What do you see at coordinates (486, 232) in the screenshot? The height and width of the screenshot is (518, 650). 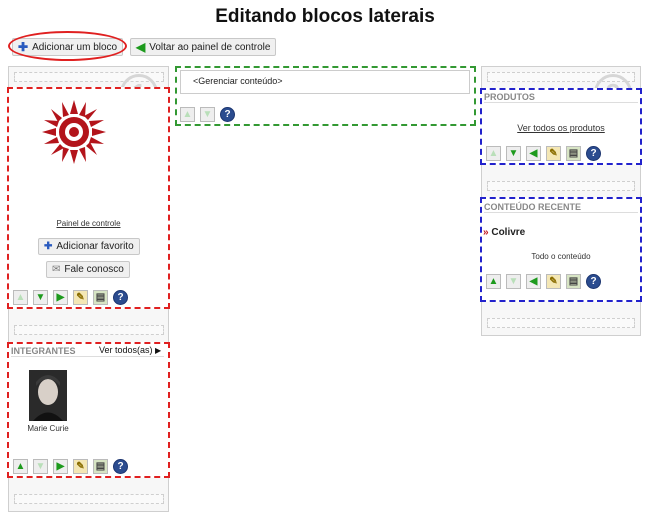 I see `double-chevron-icon: »` at bounding box center [486, 232].